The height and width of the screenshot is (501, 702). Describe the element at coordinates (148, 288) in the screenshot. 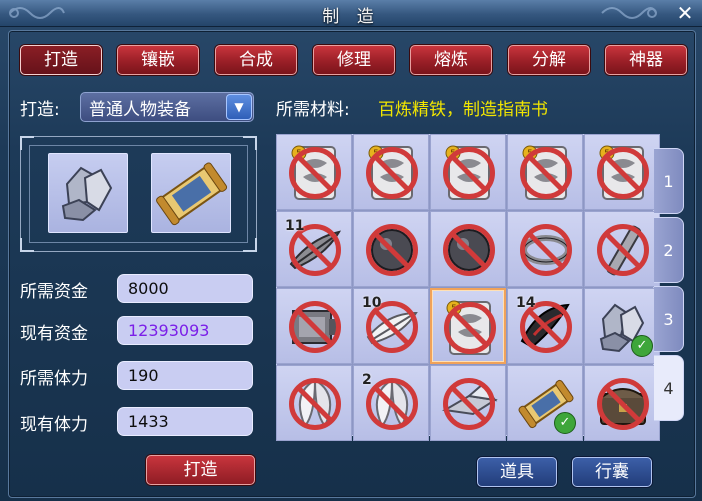

I see `stat-value: 8000` at that location.